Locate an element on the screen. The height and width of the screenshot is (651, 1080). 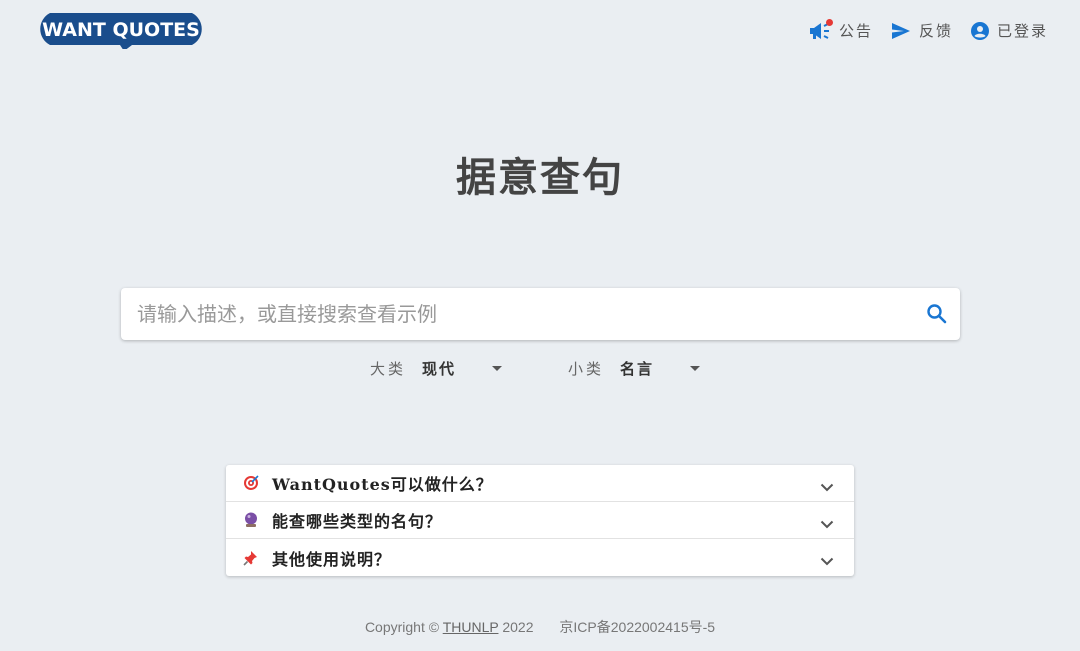
pushpin-emoji-icon is located at coordinates (251, 558).